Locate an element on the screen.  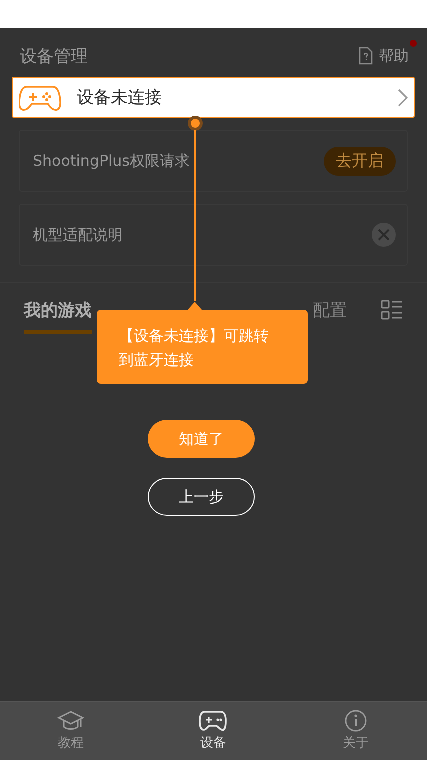
device-status-row: 设备未连接 is located at coordinates (213, 97).